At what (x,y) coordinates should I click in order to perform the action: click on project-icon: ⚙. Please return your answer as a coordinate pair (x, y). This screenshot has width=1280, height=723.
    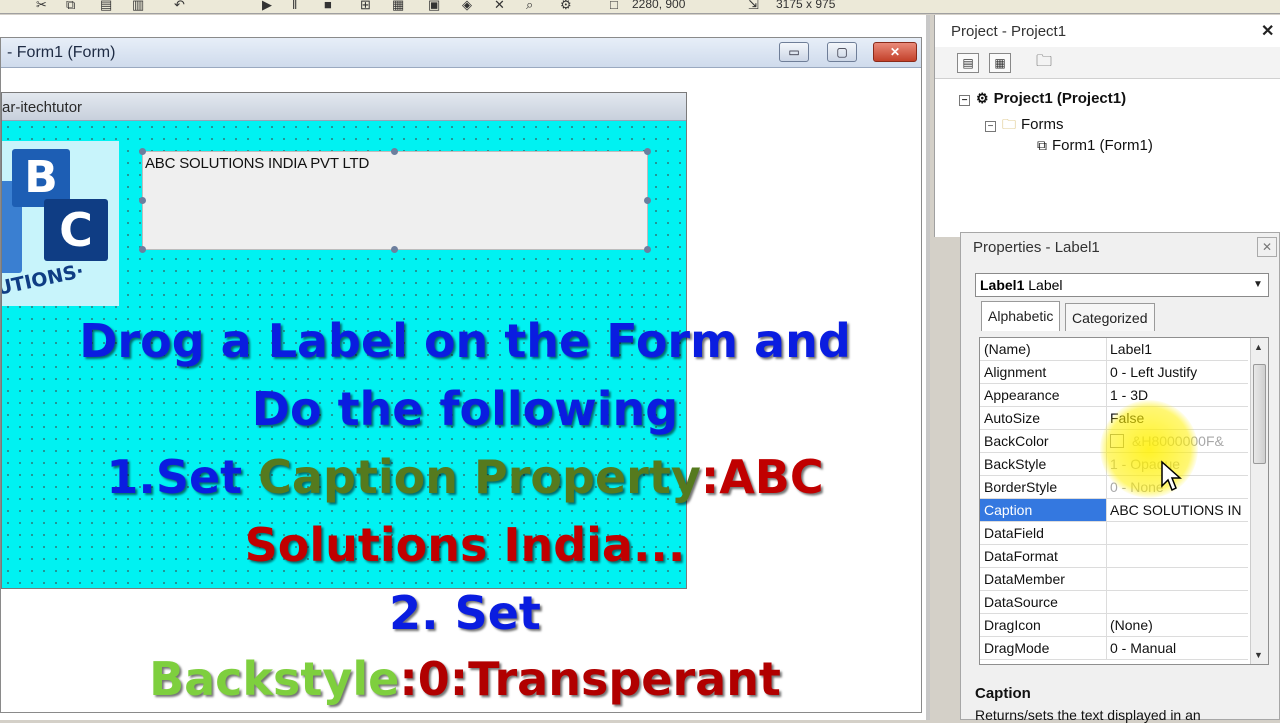
    Looking at the image, I should click on (982, 98).